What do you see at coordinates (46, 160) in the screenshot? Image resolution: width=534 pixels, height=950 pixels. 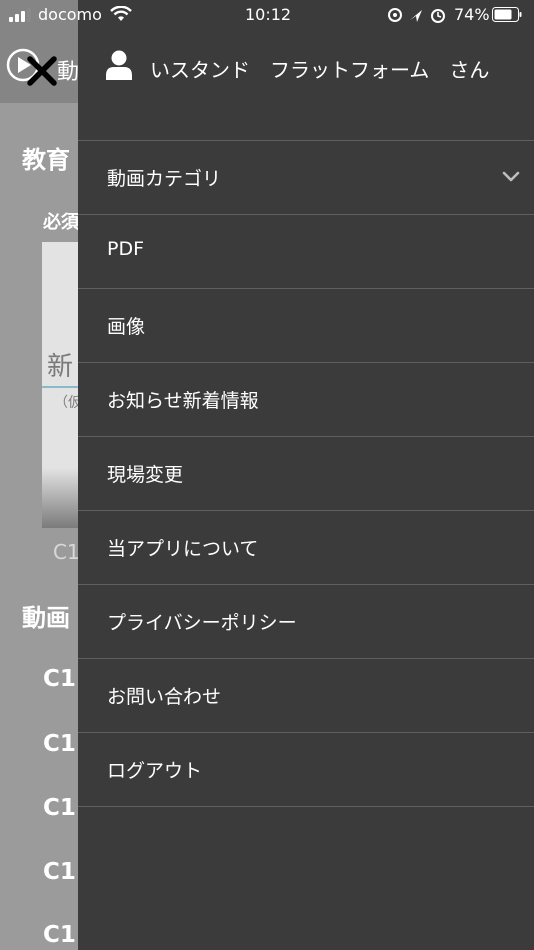 I see `background-section-title: 教育` at bounding box center [46, 160].